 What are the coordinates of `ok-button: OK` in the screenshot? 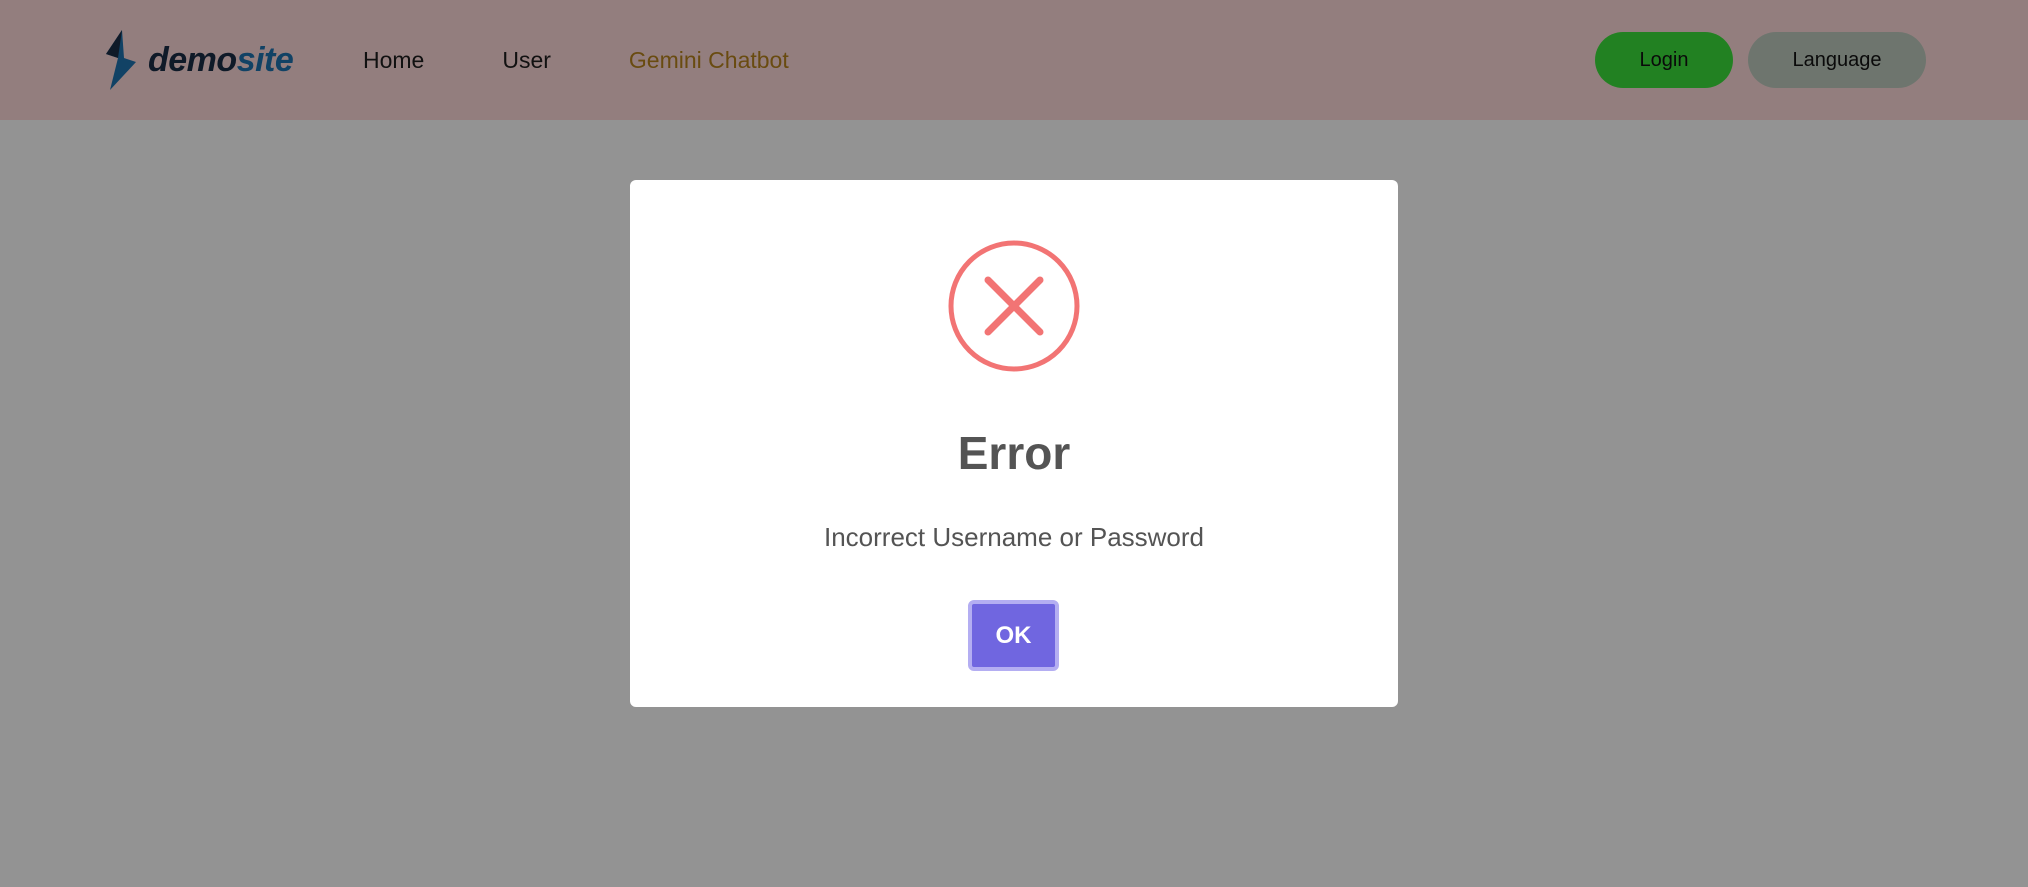 It's located at (1013, 635).